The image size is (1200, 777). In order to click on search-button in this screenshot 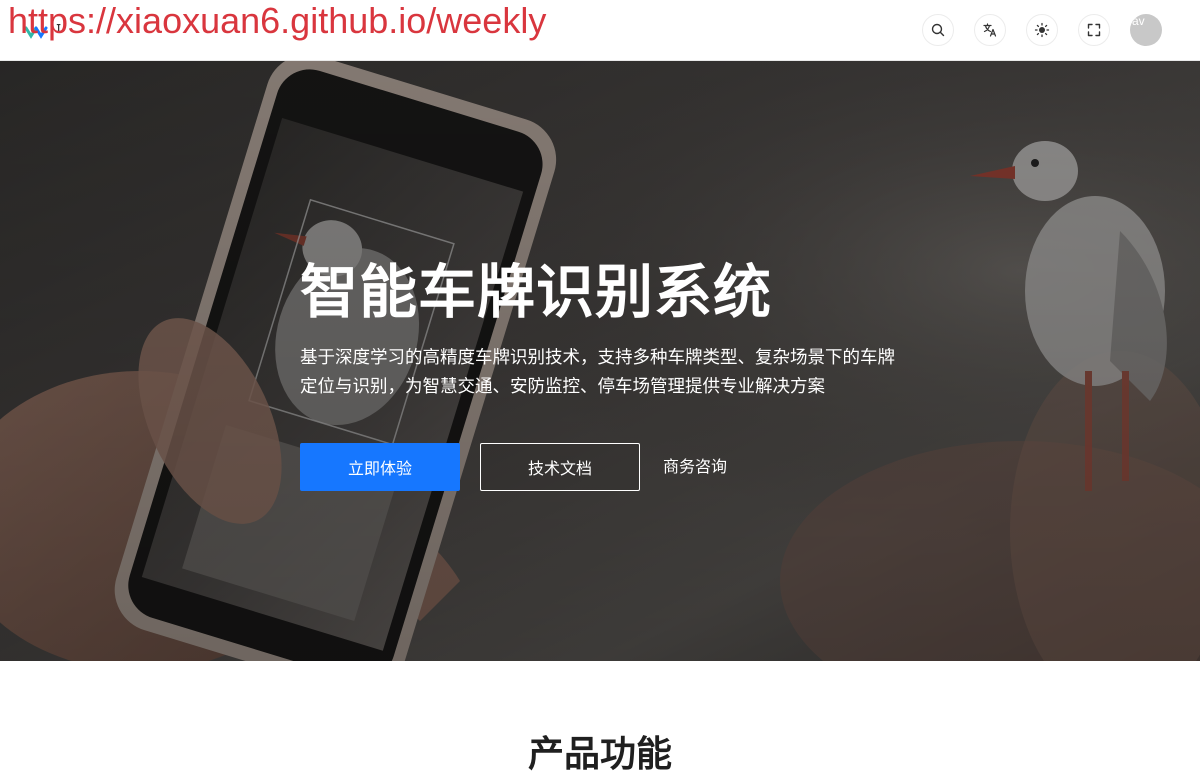, I will do `click(938, 30)`.